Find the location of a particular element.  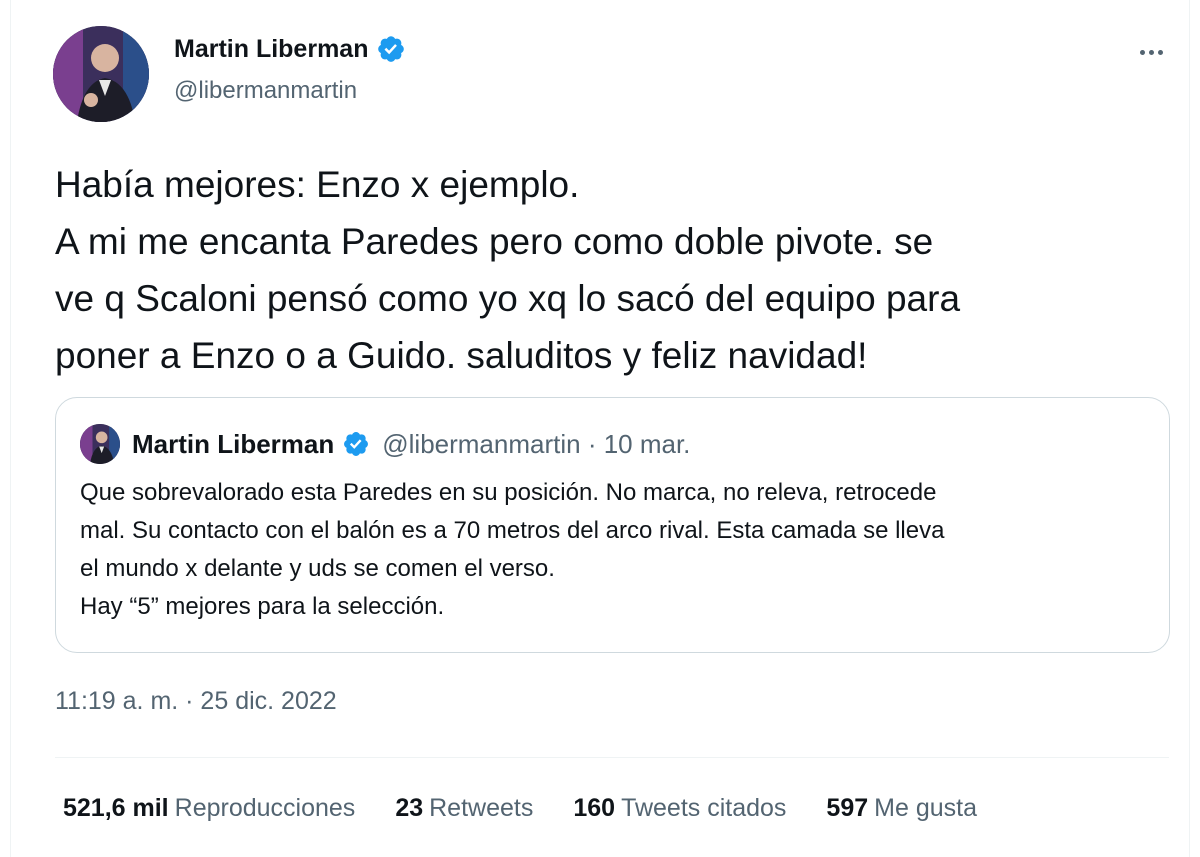

author-avatar is located at coordinates (101, 74).